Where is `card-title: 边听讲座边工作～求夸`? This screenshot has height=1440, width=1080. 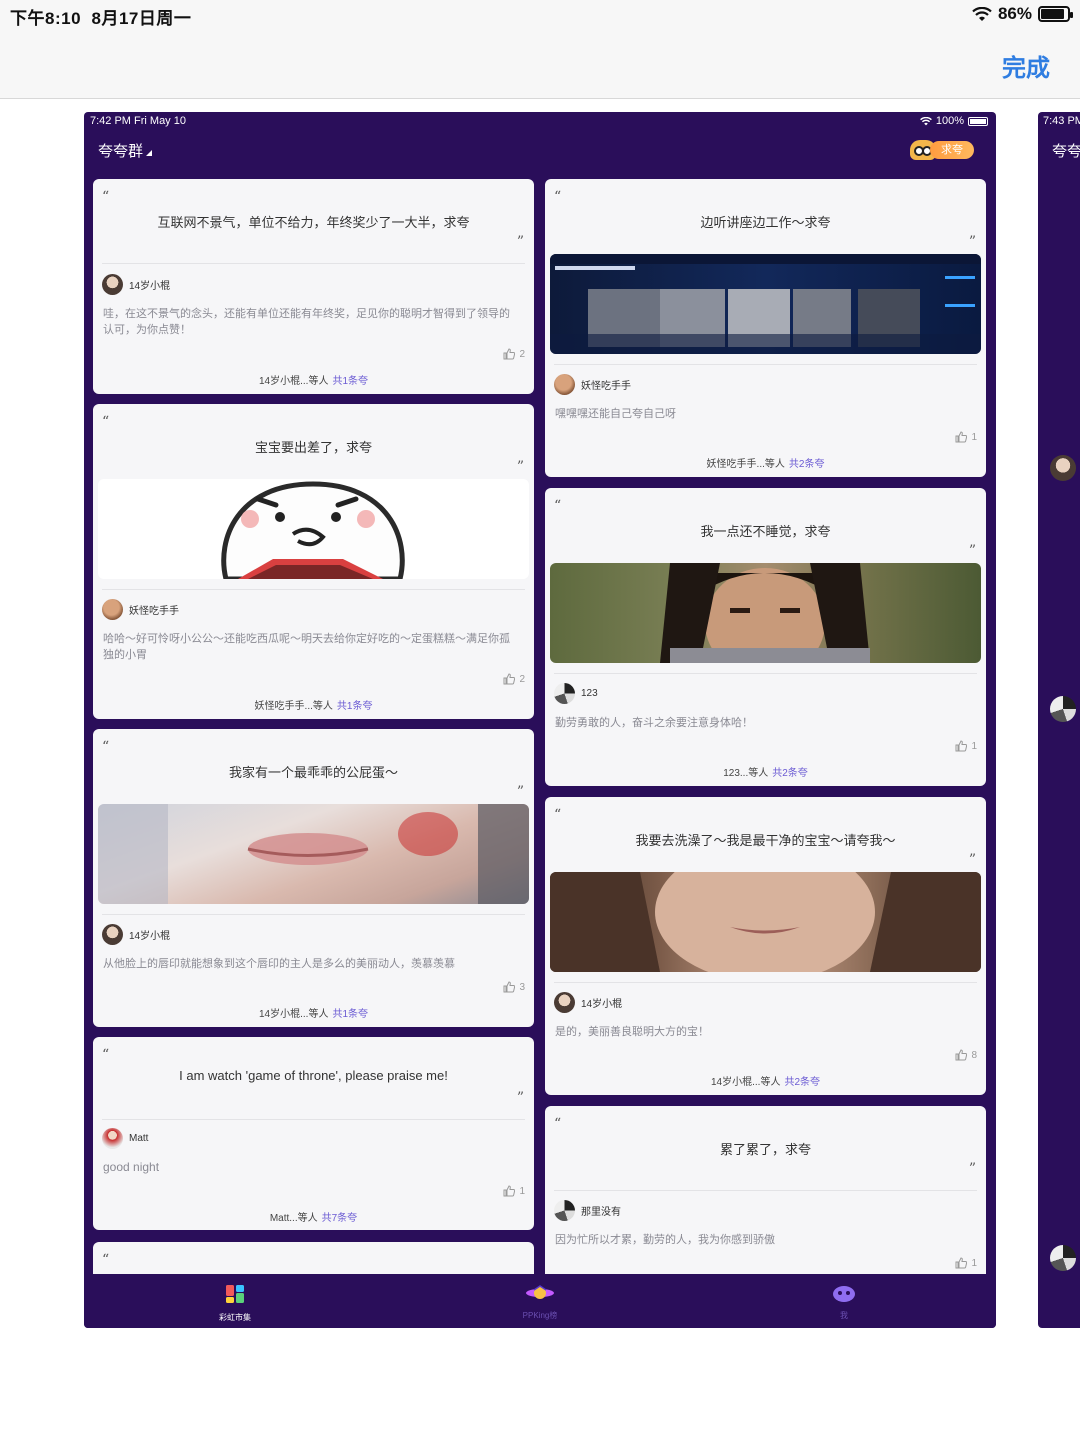 card-title: 边听讲座边工作～求夸 is located at coordinates (765, 222).